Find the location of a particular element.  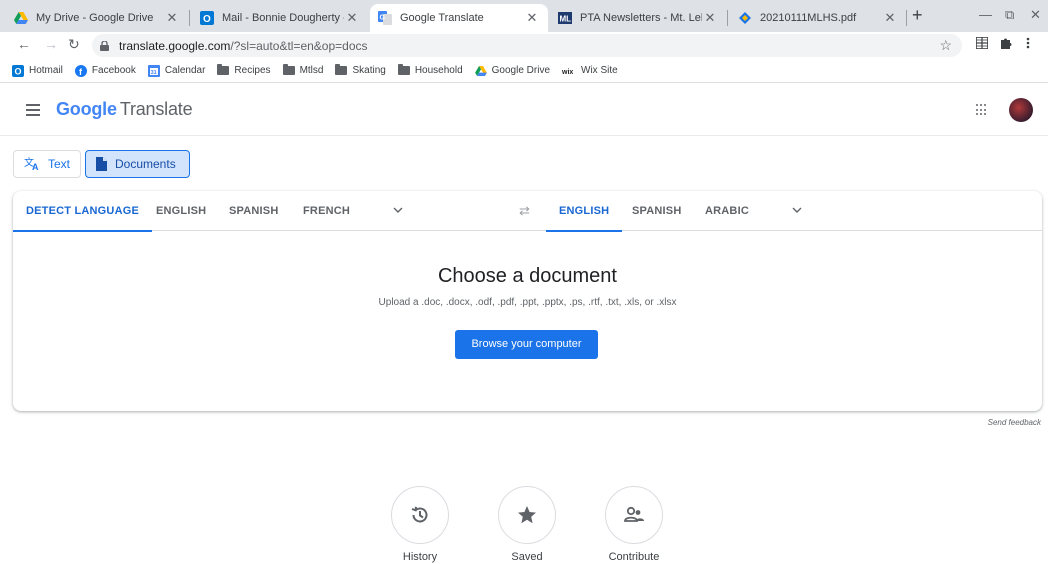

minimize-icon: — is located at coordinates (985, 14).